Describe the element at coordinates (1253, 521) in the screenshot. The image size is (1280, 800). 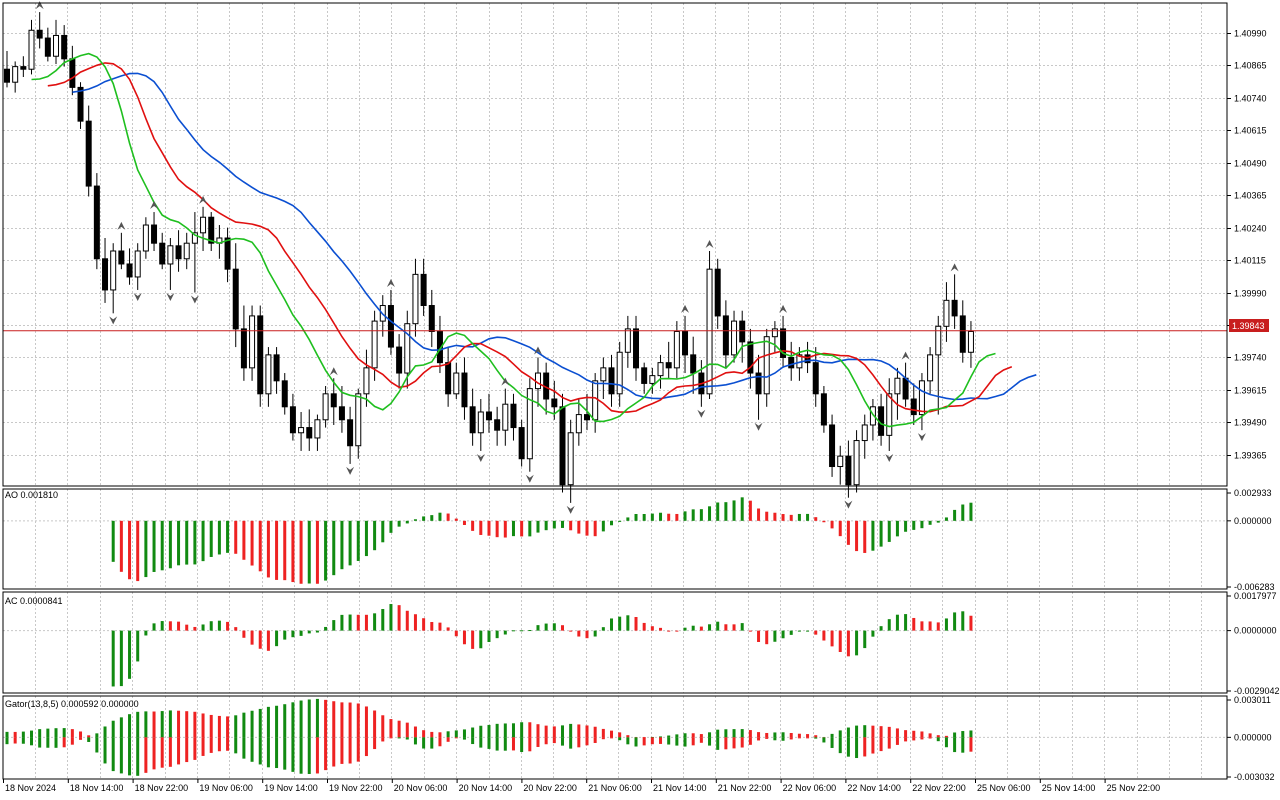
I see `ao-axis-label: 0.000000` at that location.